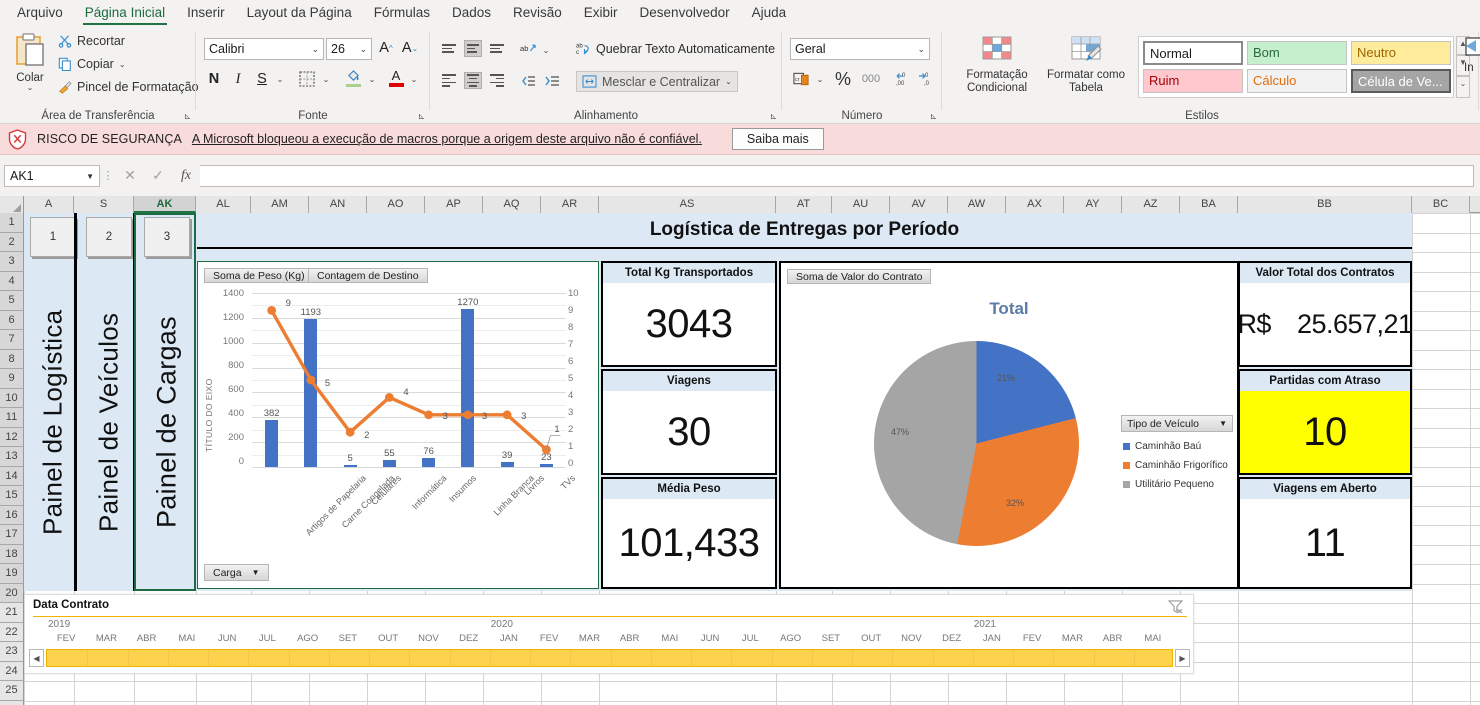  Describe the element at coordinates (12, 359) in the screenshot. I see `row-header-8: 8` at that location.